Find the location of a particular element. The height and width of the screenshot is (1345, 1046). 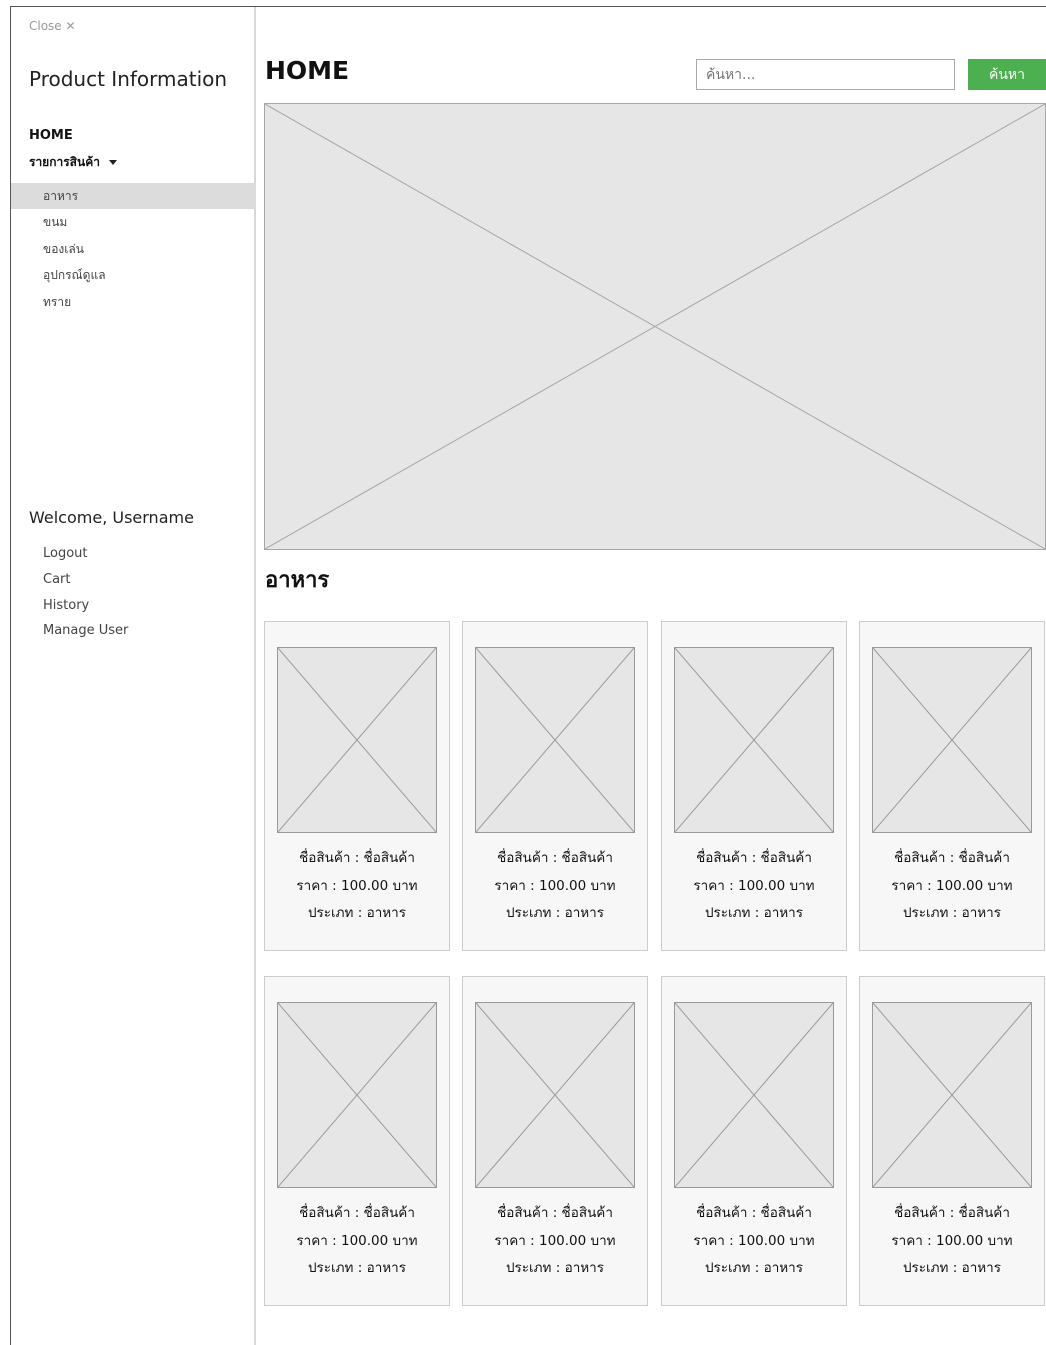

sidebar-item-category: ของเล่น is located at coordinates (133, 249).